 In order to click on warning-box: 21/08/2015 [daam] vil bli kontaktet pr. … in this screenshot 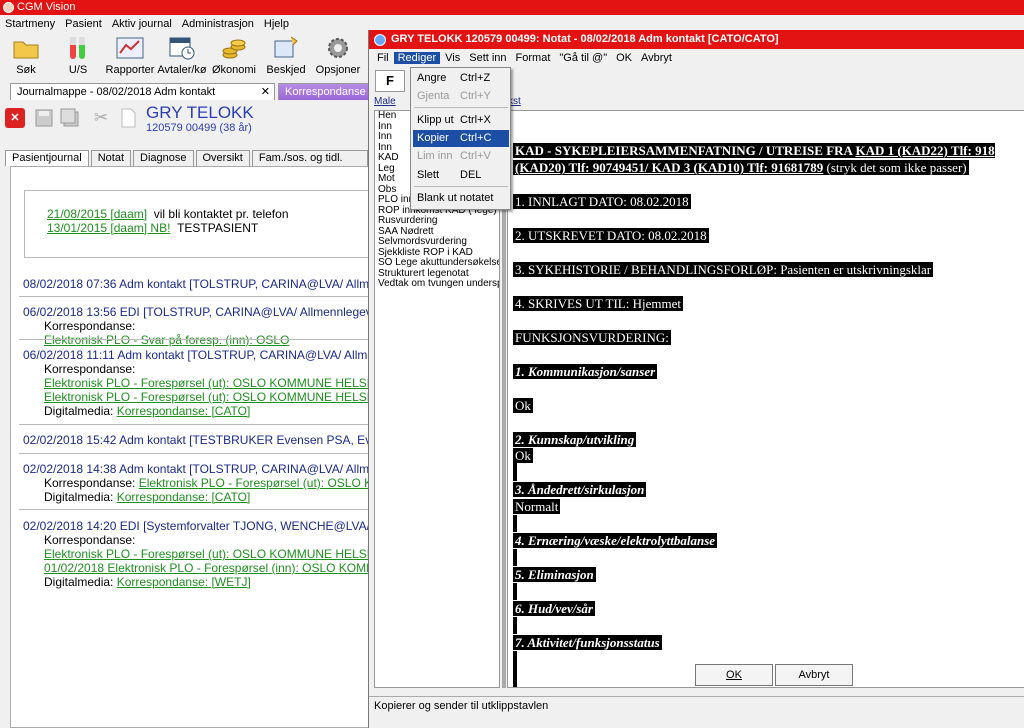, I will do `click(196, 224)`.